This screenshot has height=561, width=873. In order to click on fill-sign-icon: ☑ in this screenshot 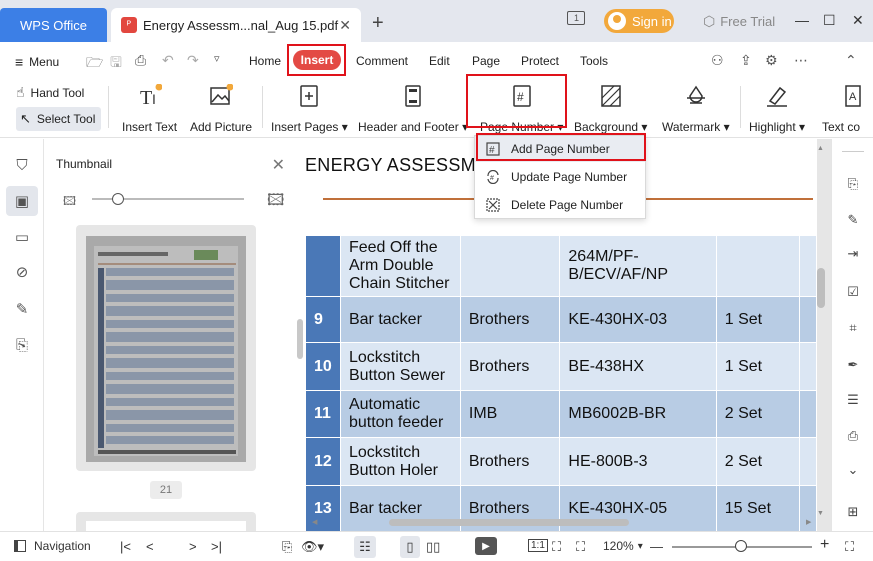, I will do `click(853, 292)`.